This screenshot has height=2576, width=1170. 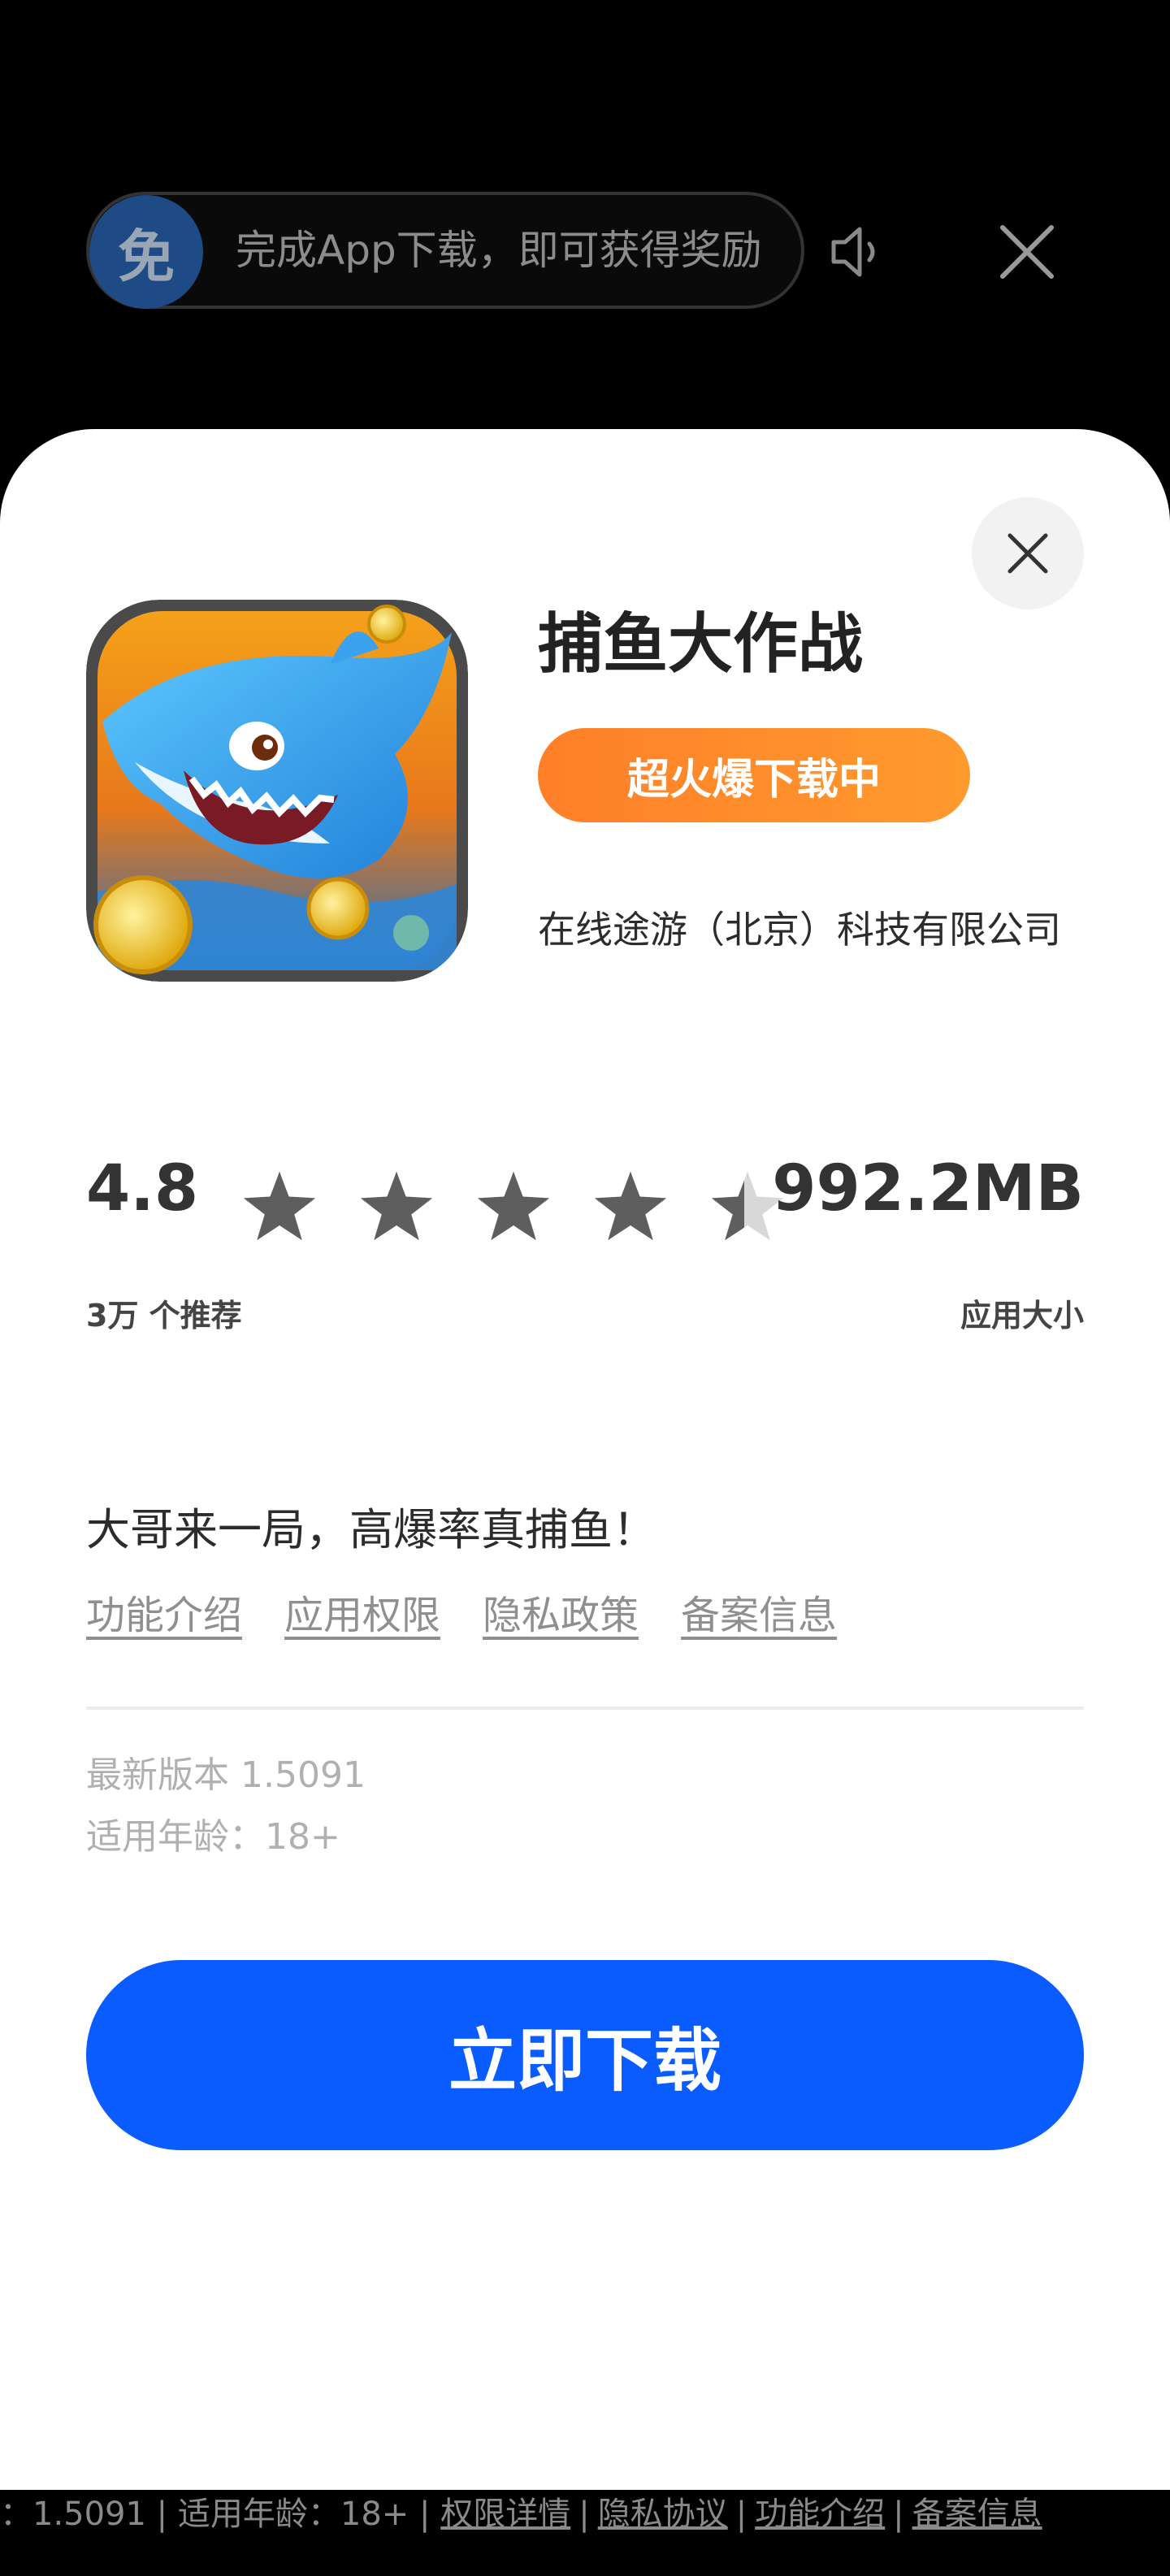 What do you see at coordinates (585, 2533) in the screenshot?
I see `bottom-info-strip: ：1.5091 | 适用年龄：18+ | 权限详情 | 隐私协议 | 功能介绍 | 备案信息` at bounding box center [585, 2533].